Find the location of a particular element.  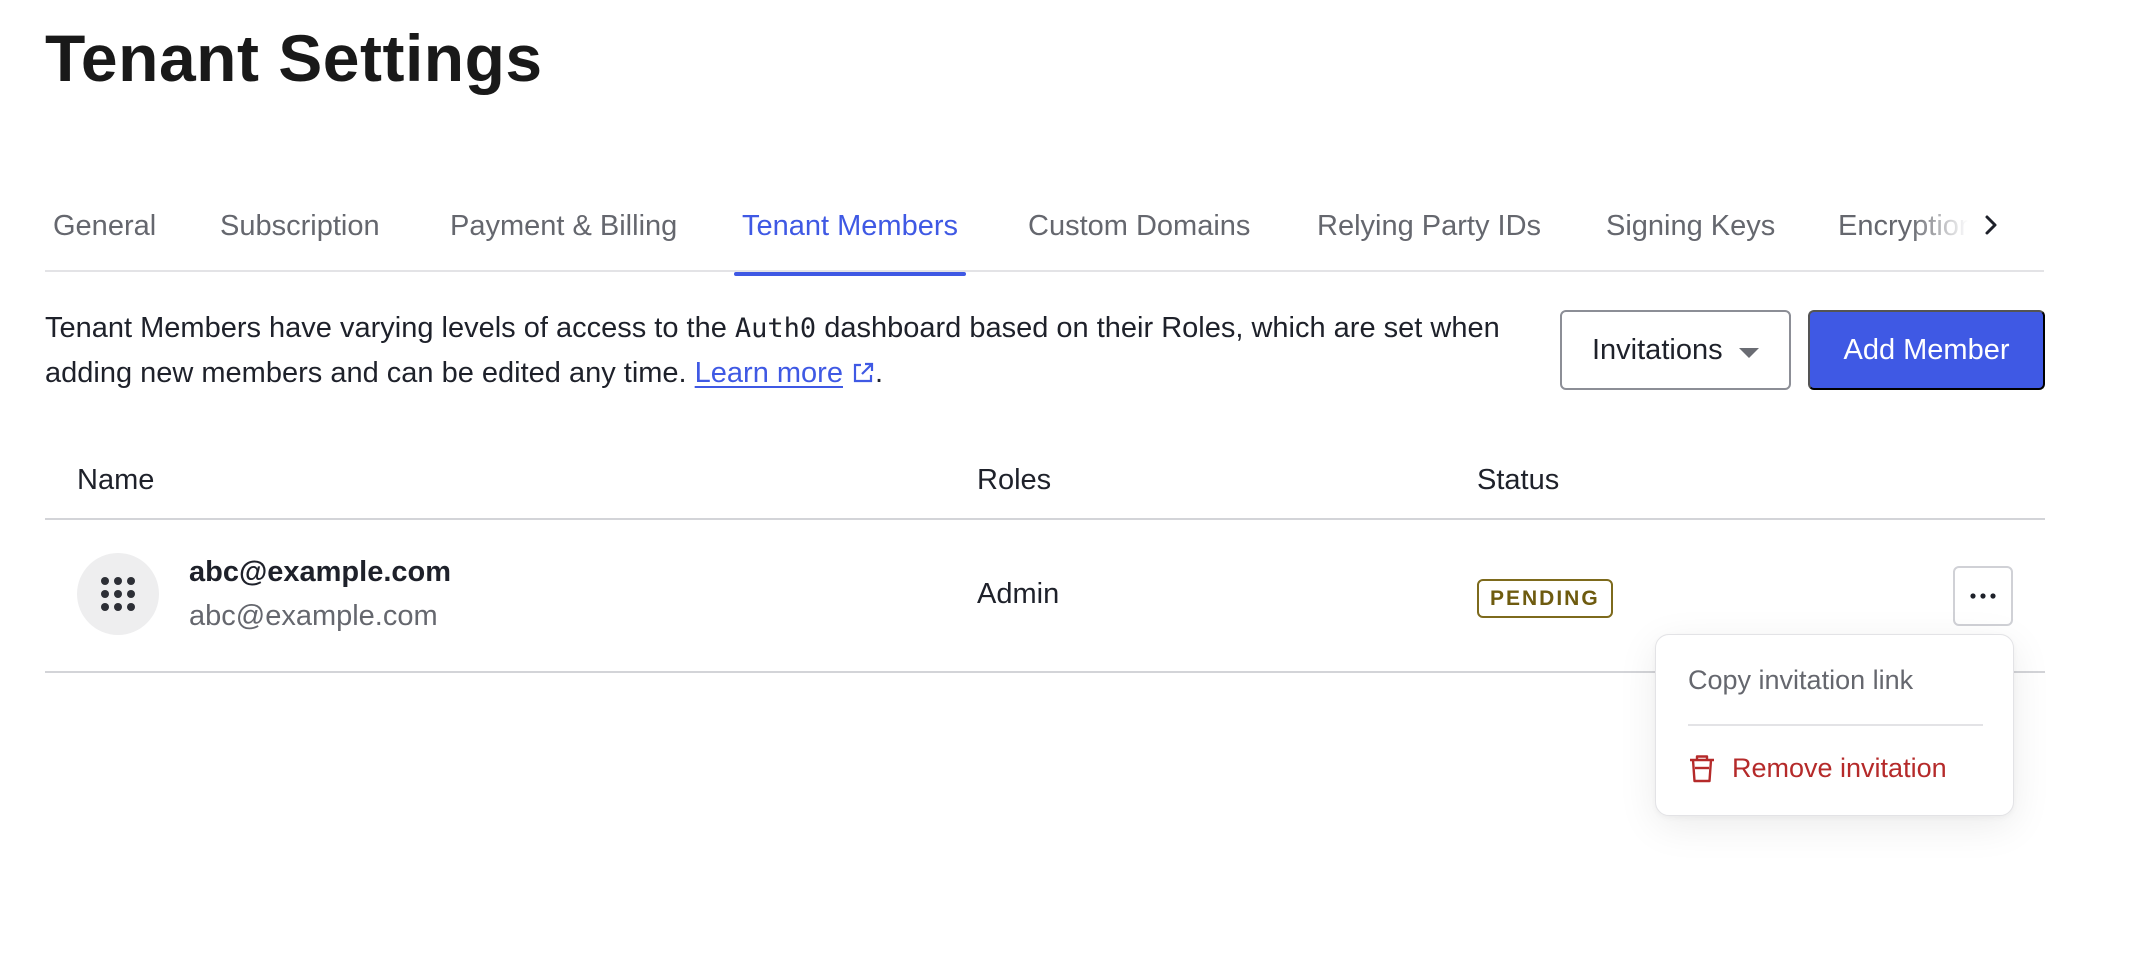

avatar is located at coordinates (118, 594).